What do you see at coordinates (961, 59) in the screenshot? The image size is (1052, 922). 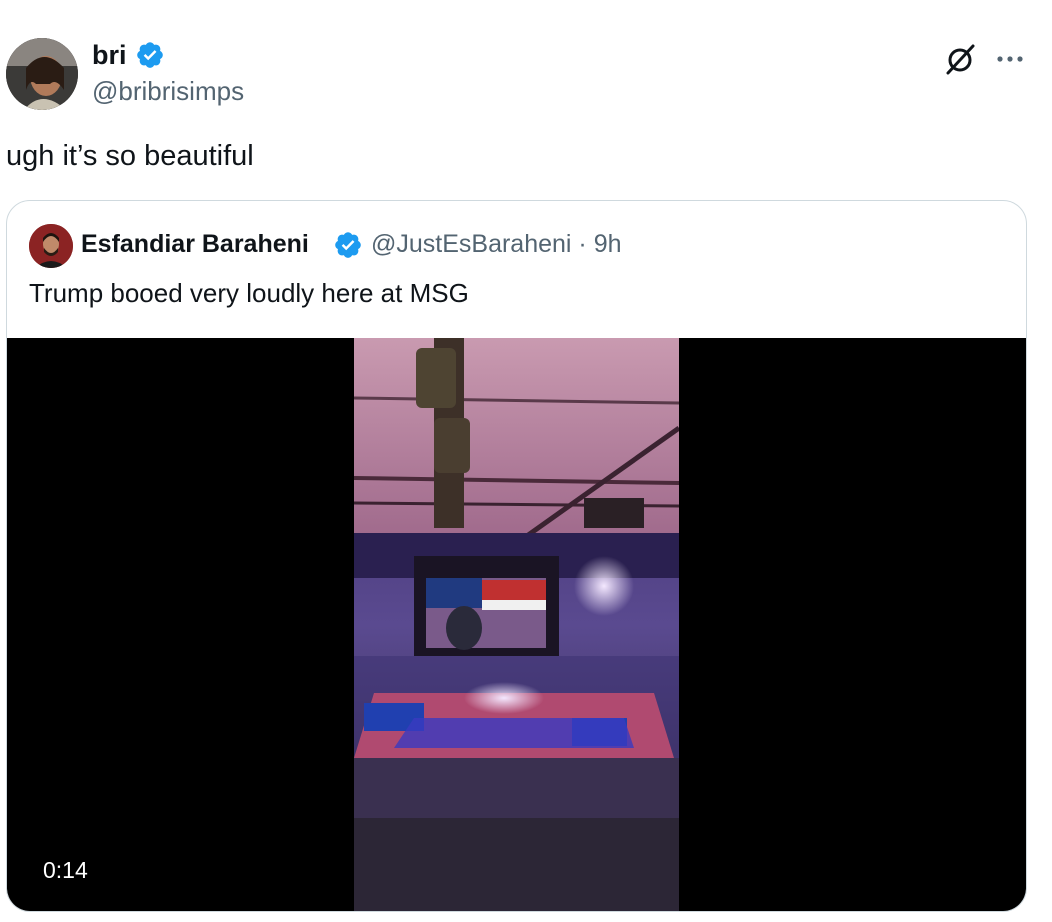 I see `grok-icon` at bounding box center [961, 59].